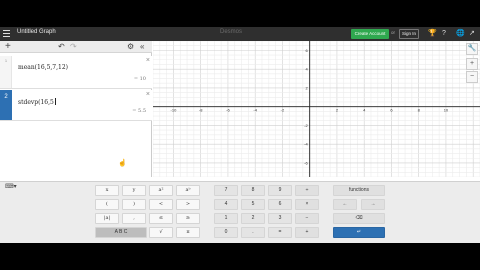  Describe the element at coordinates (134, 190) in the screenshot. I see `key-y: y` at that location.